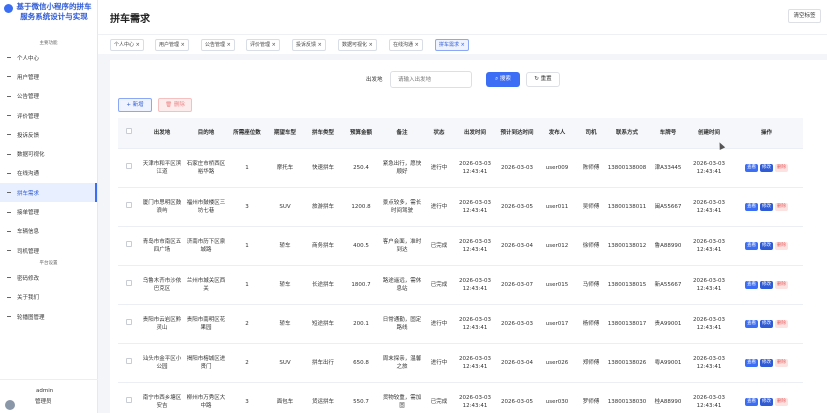  What do you see at coordinates (323, 133) in the screenshot?
I see `column-header: 拼车类型` at bounding box center [323, 133].